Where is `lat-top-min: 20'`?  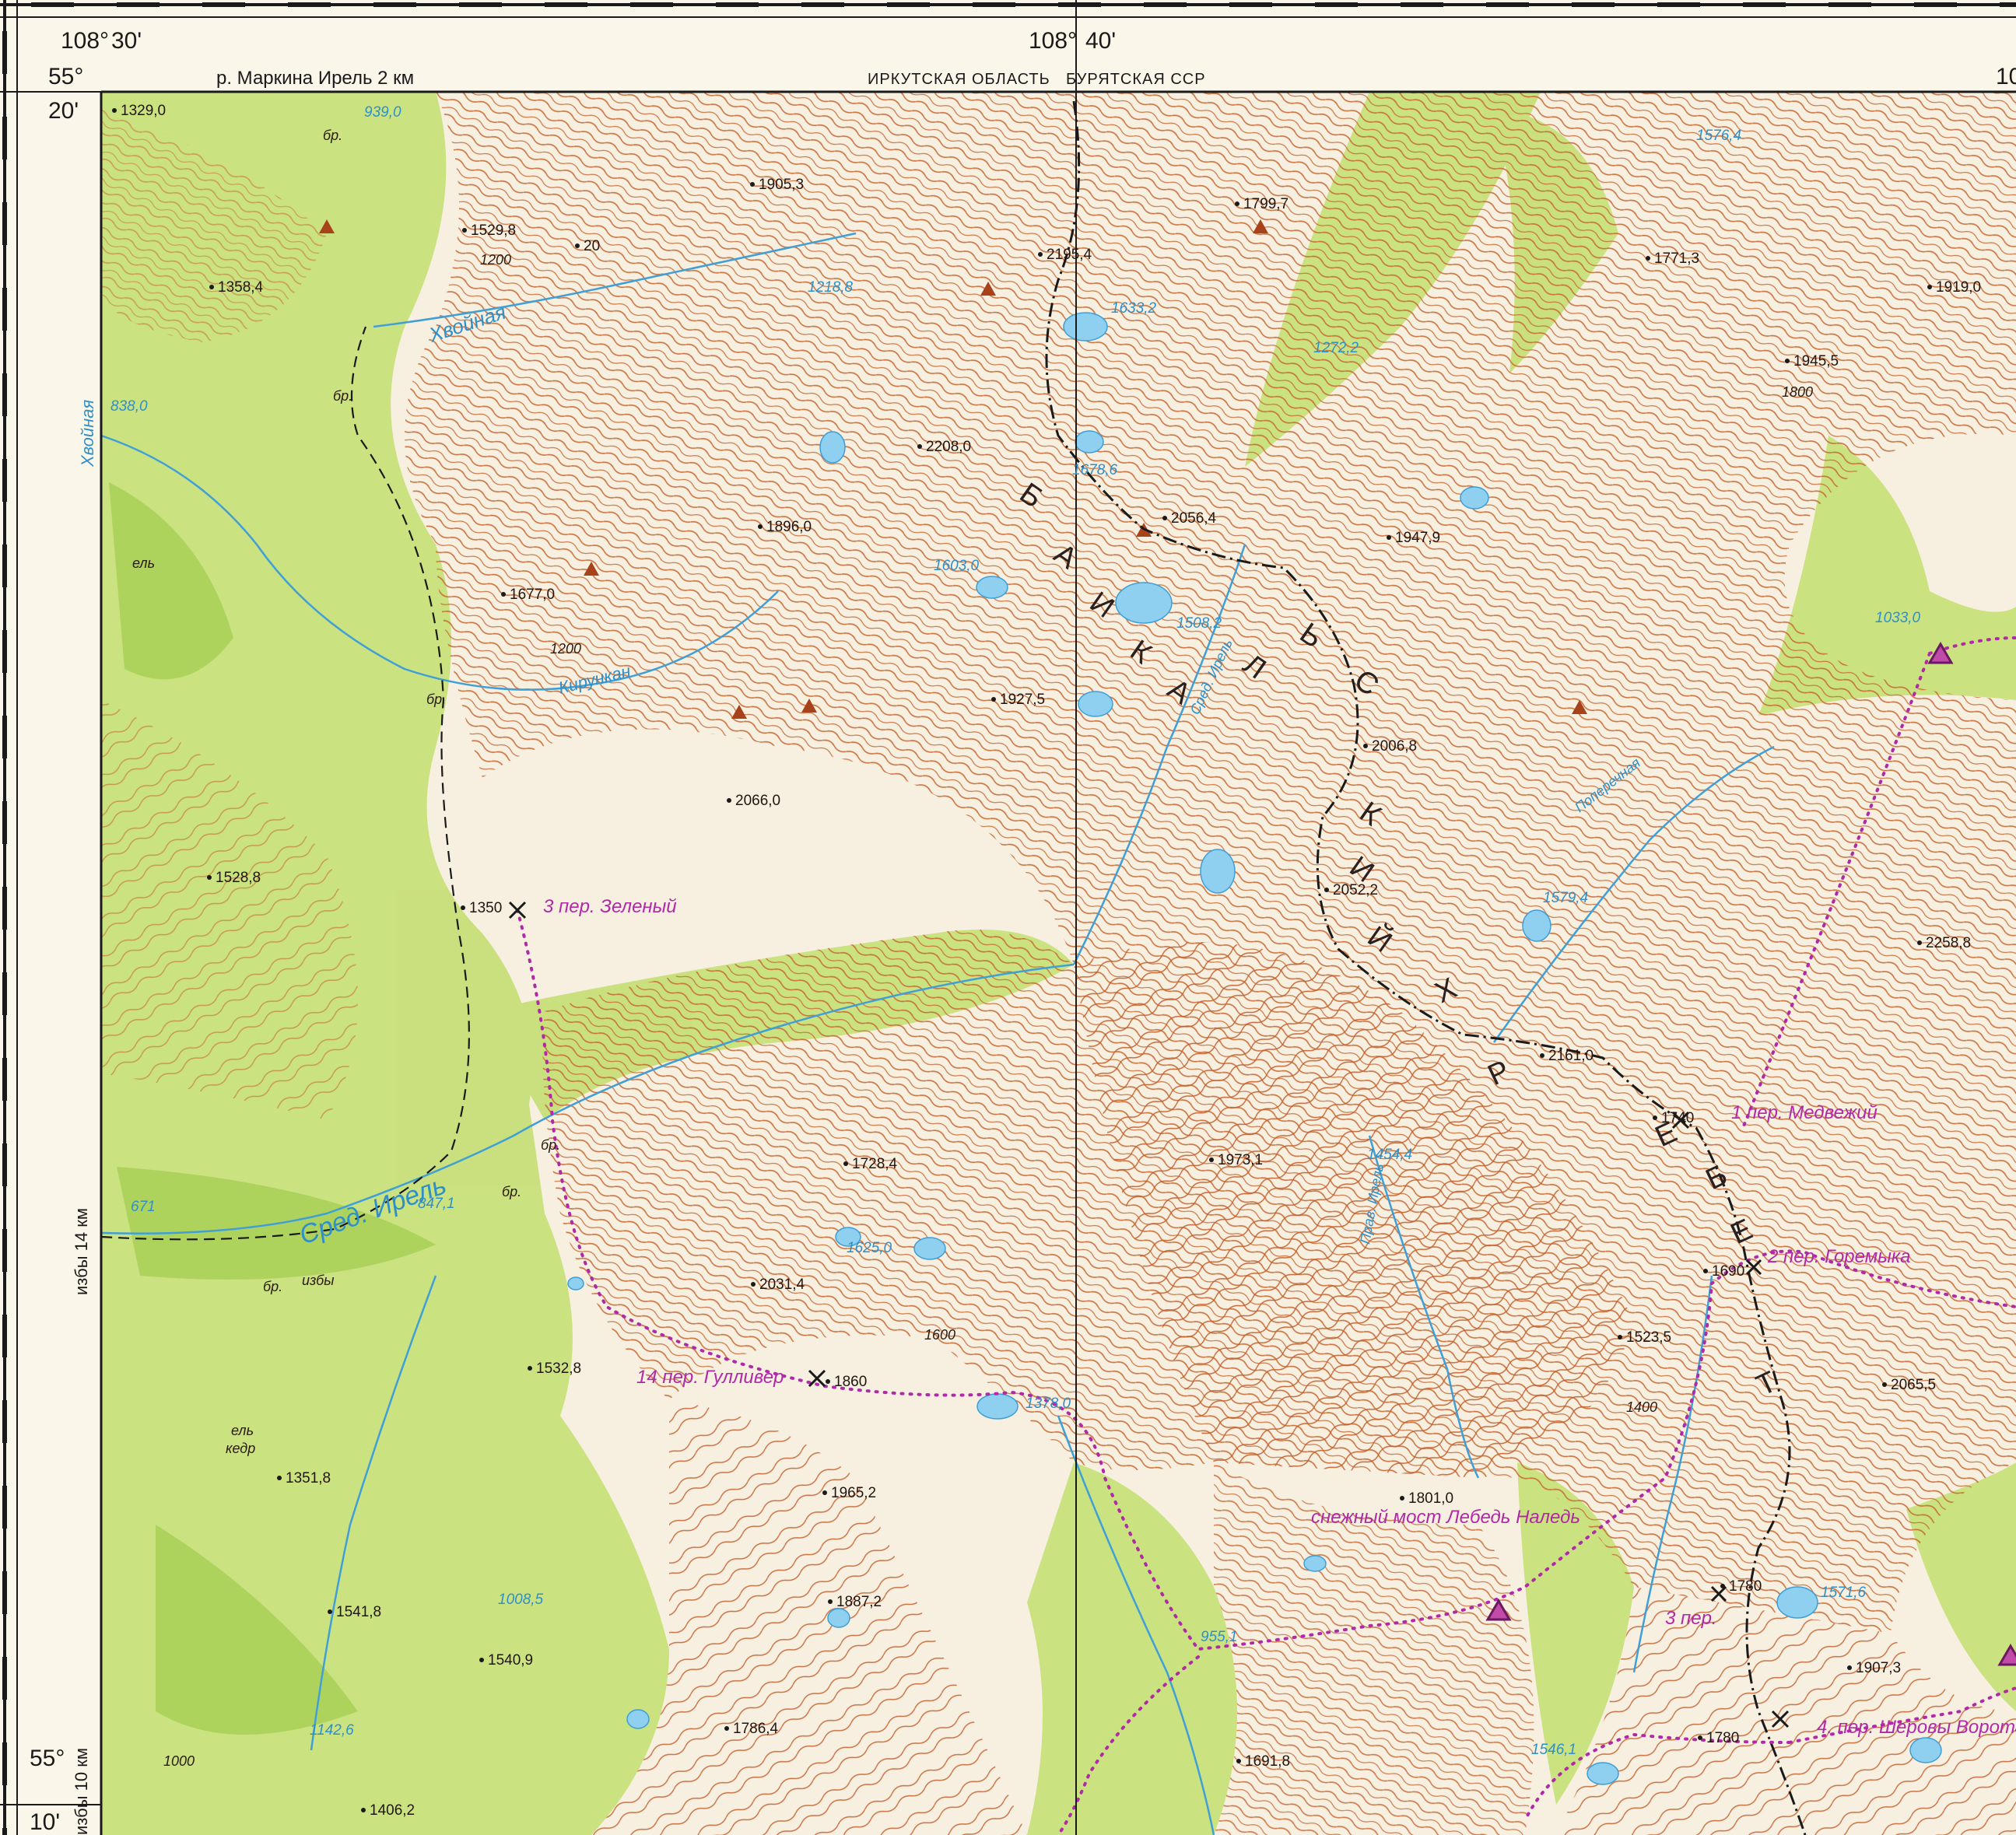
lat-top-min: 20' is located at coordinates (63, 111).